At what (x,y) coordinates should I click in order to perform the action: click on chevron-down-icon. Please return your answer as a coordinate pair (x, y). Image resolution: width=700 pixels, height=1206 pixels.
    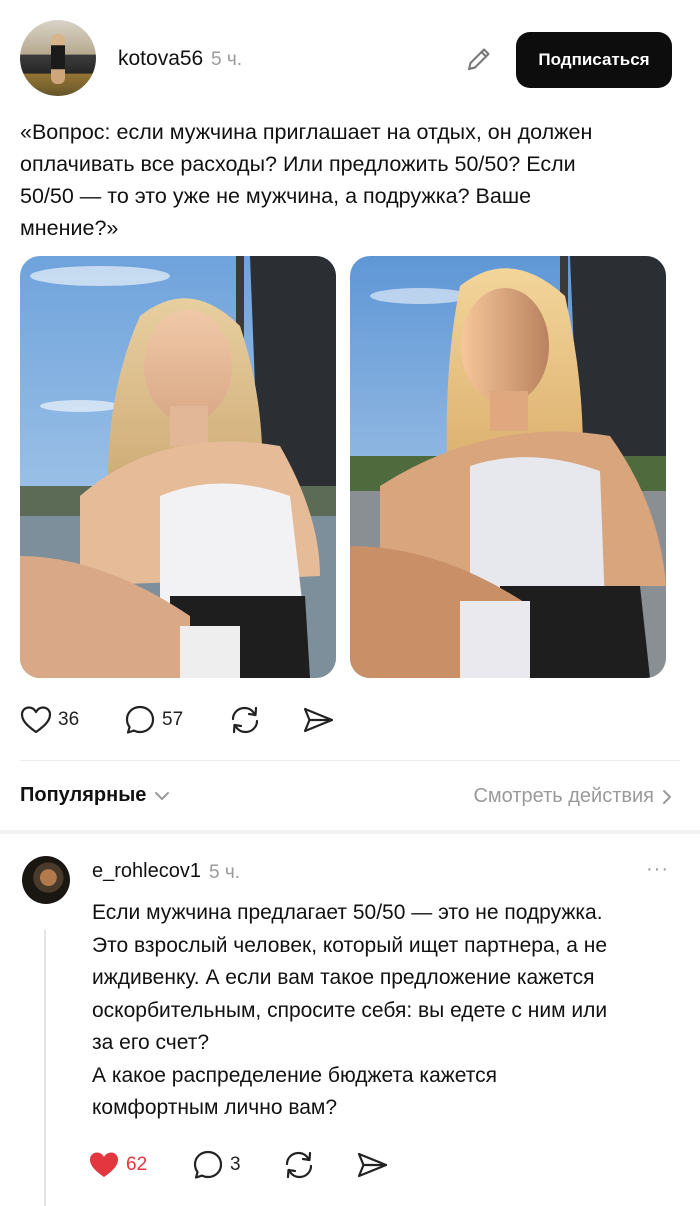
    Looking at the image, I should click on (162, 795).